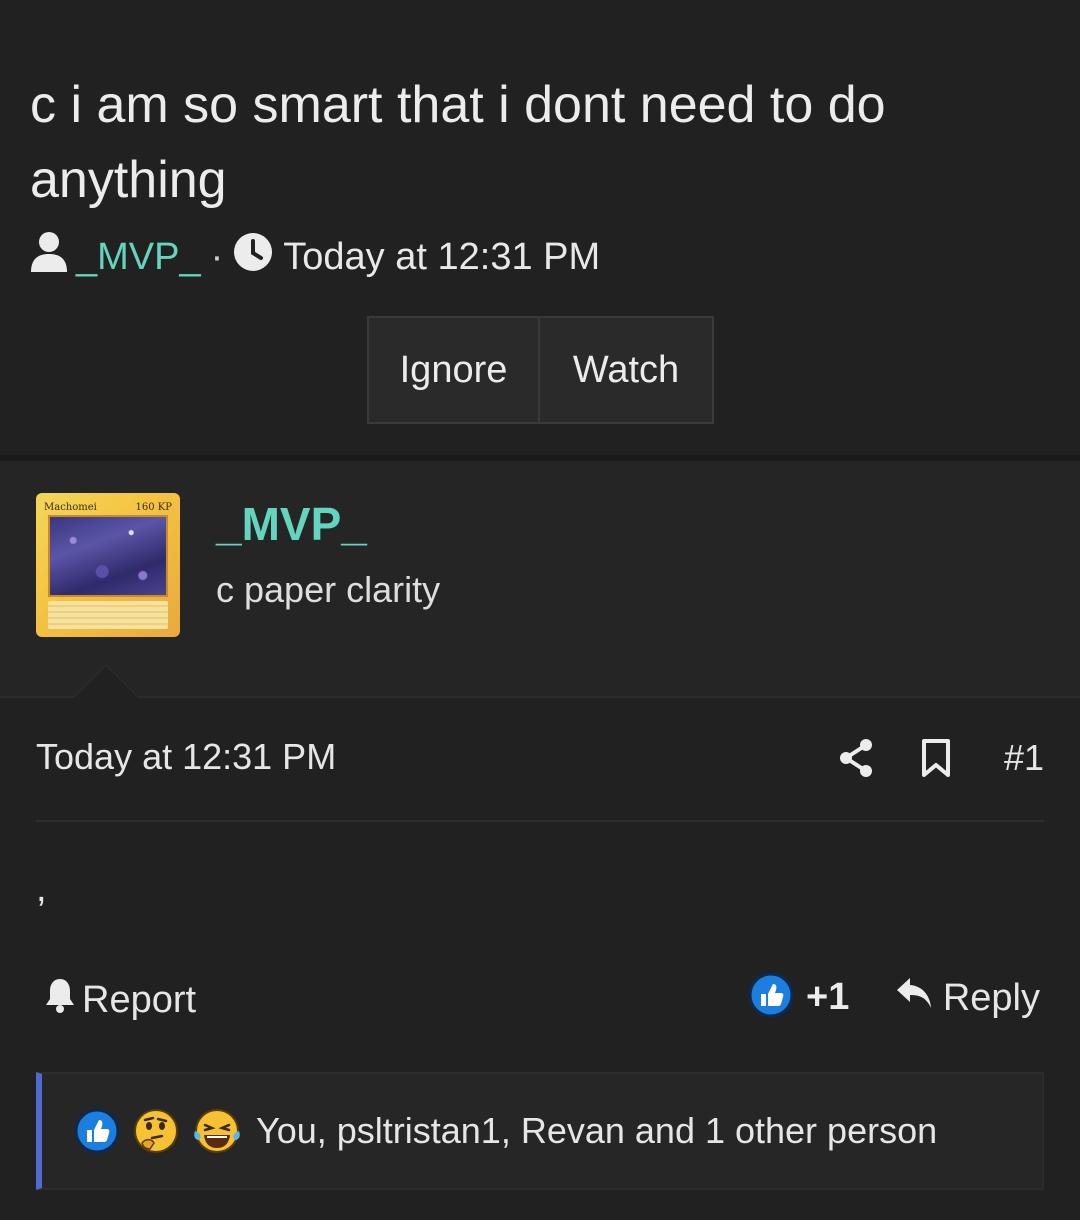  I want to click on joy-tears-emoji-icon, so click(217, 1131).